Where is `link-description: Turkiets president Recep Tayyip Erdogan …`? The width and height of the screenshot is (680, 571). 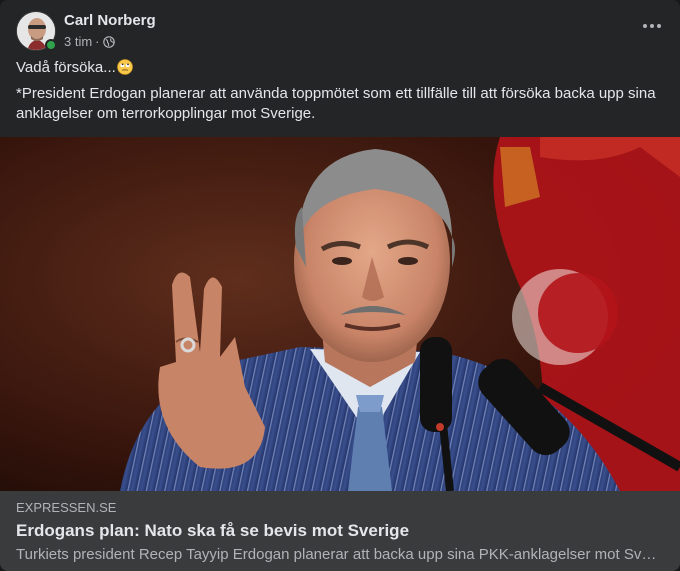 link-description: Turkiets president Recep Tayyip Erdogan … is located at coordinates (340, 554).